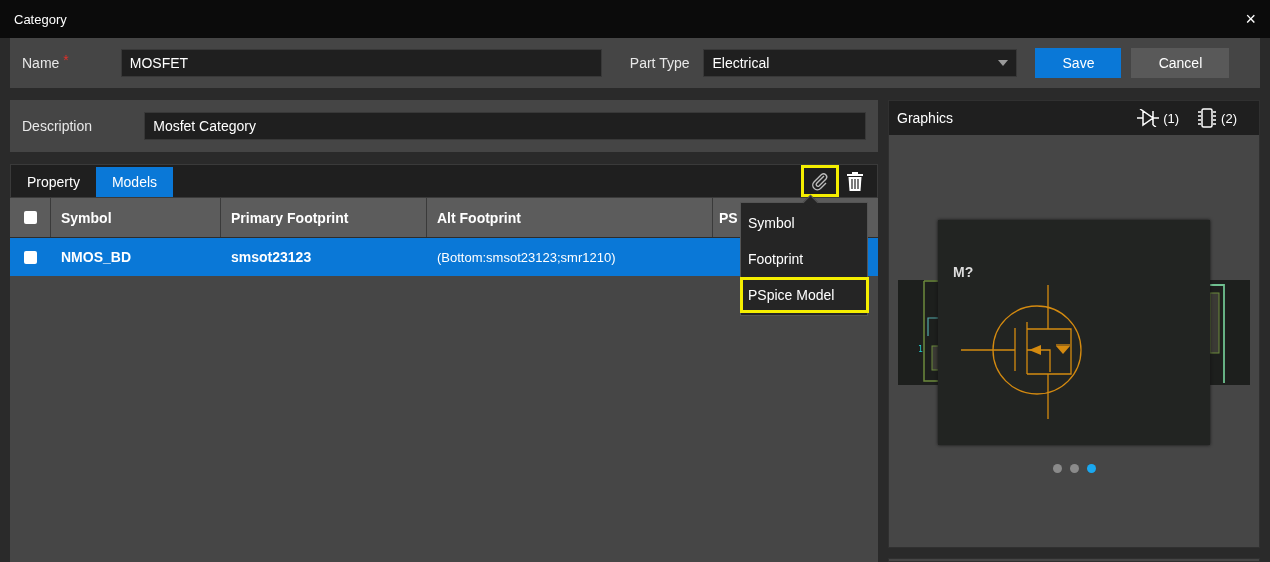 The image size is (1270, 562). I want to click on trash-icon, so click(855, 181).